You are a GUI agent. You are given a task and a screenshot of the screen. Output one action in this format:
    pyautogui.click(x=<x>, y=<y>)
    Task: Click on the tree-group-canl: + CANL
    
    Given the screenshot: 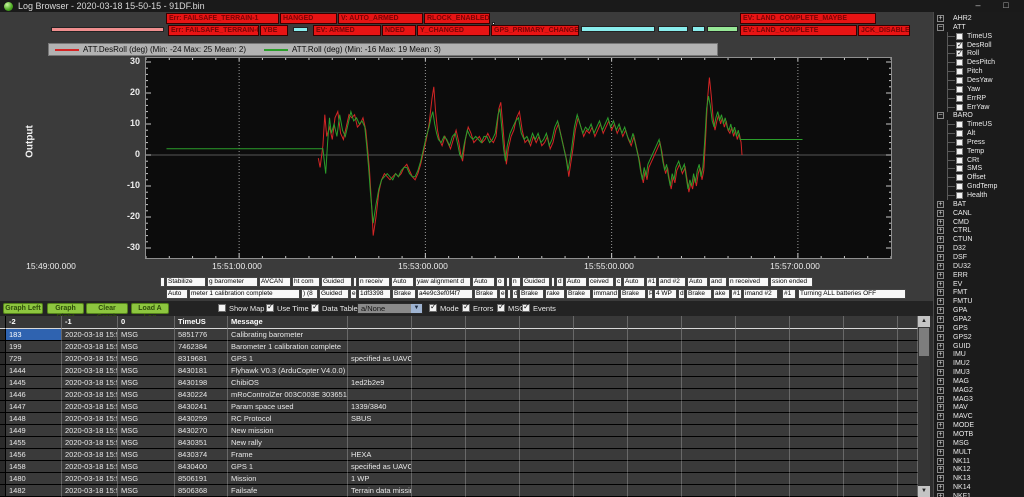 What is the action you would take?
    pyautogui.click(x=979, y=213)
    